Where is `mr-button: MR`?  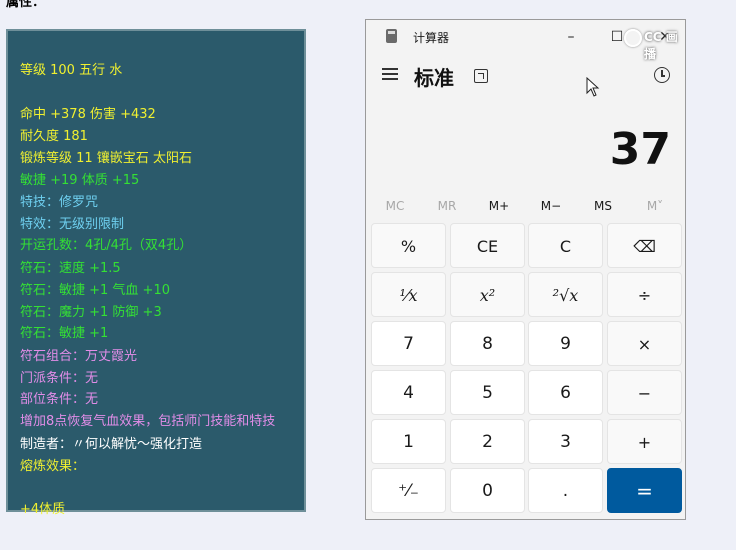 mr-button: MR is located at coordinates (447, 206).